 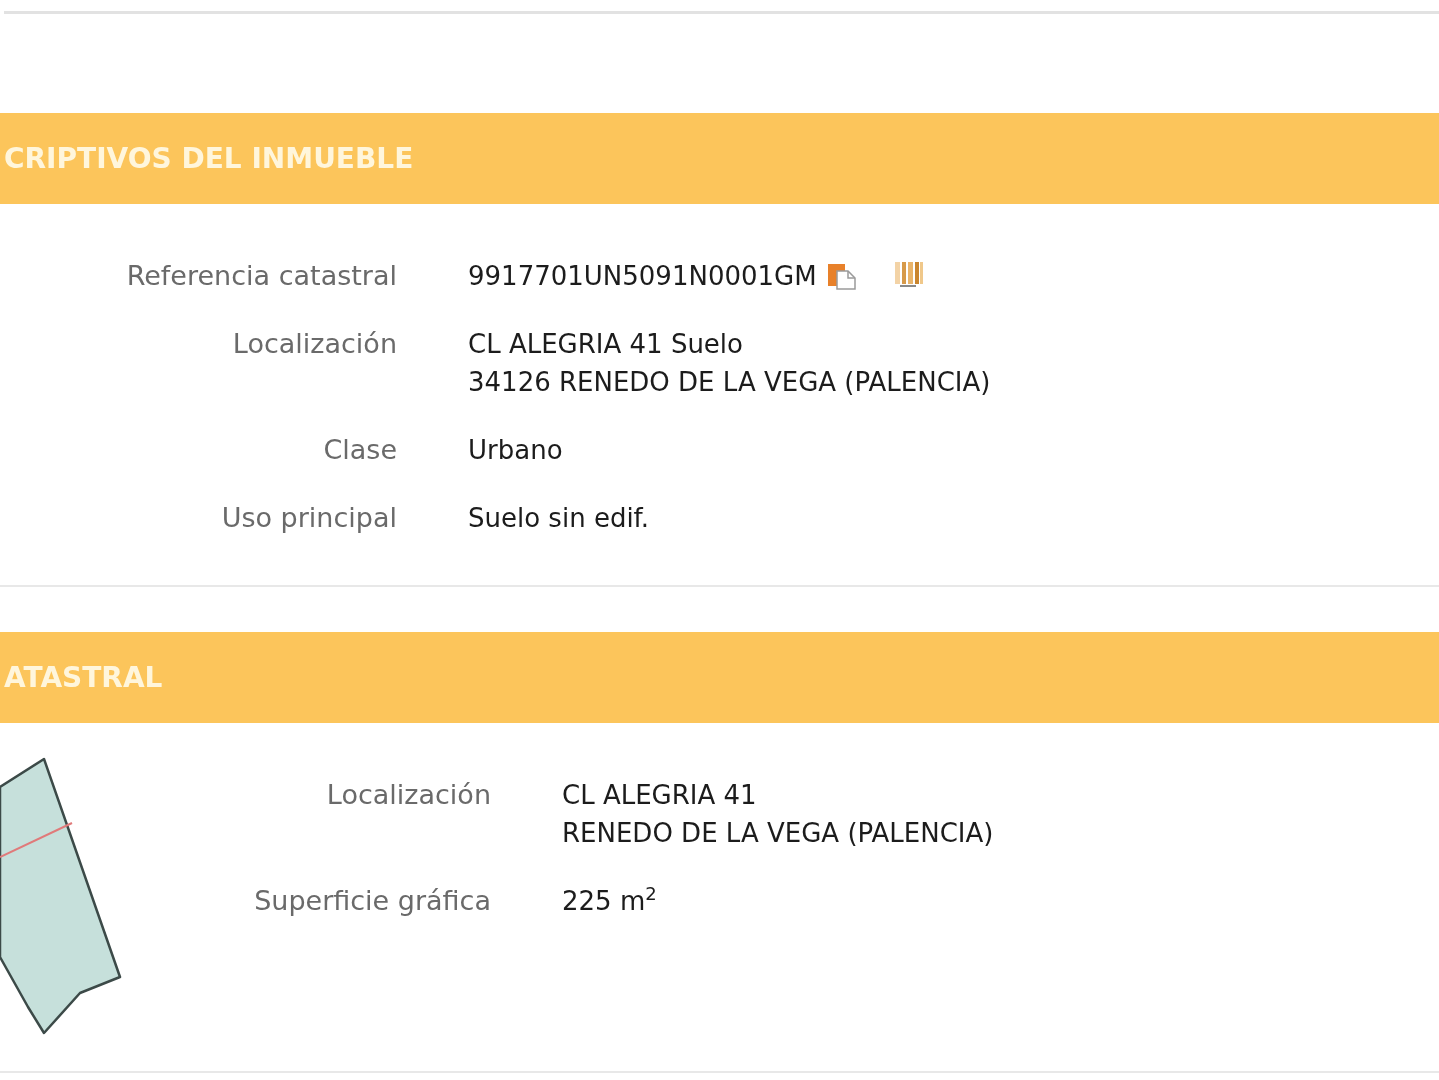 What do you see at coordinates (208, 158) in the screenshot?
I see `section-title: CRIPTIVOS DEL INMUEBLE` at bounding box center [208, 158].